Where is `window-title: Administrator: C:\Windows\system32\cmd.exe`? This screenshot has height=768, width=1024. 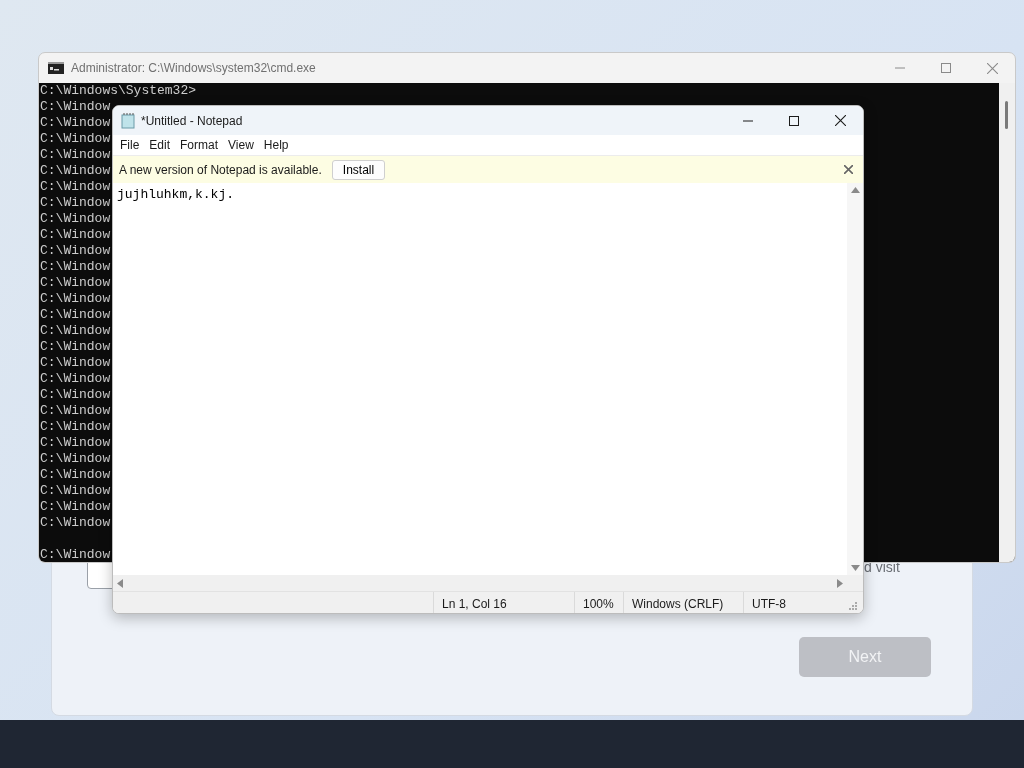 window-title: Administrator: C:\Windows\system32\cmd.exe is located at coordinates (193, 68).